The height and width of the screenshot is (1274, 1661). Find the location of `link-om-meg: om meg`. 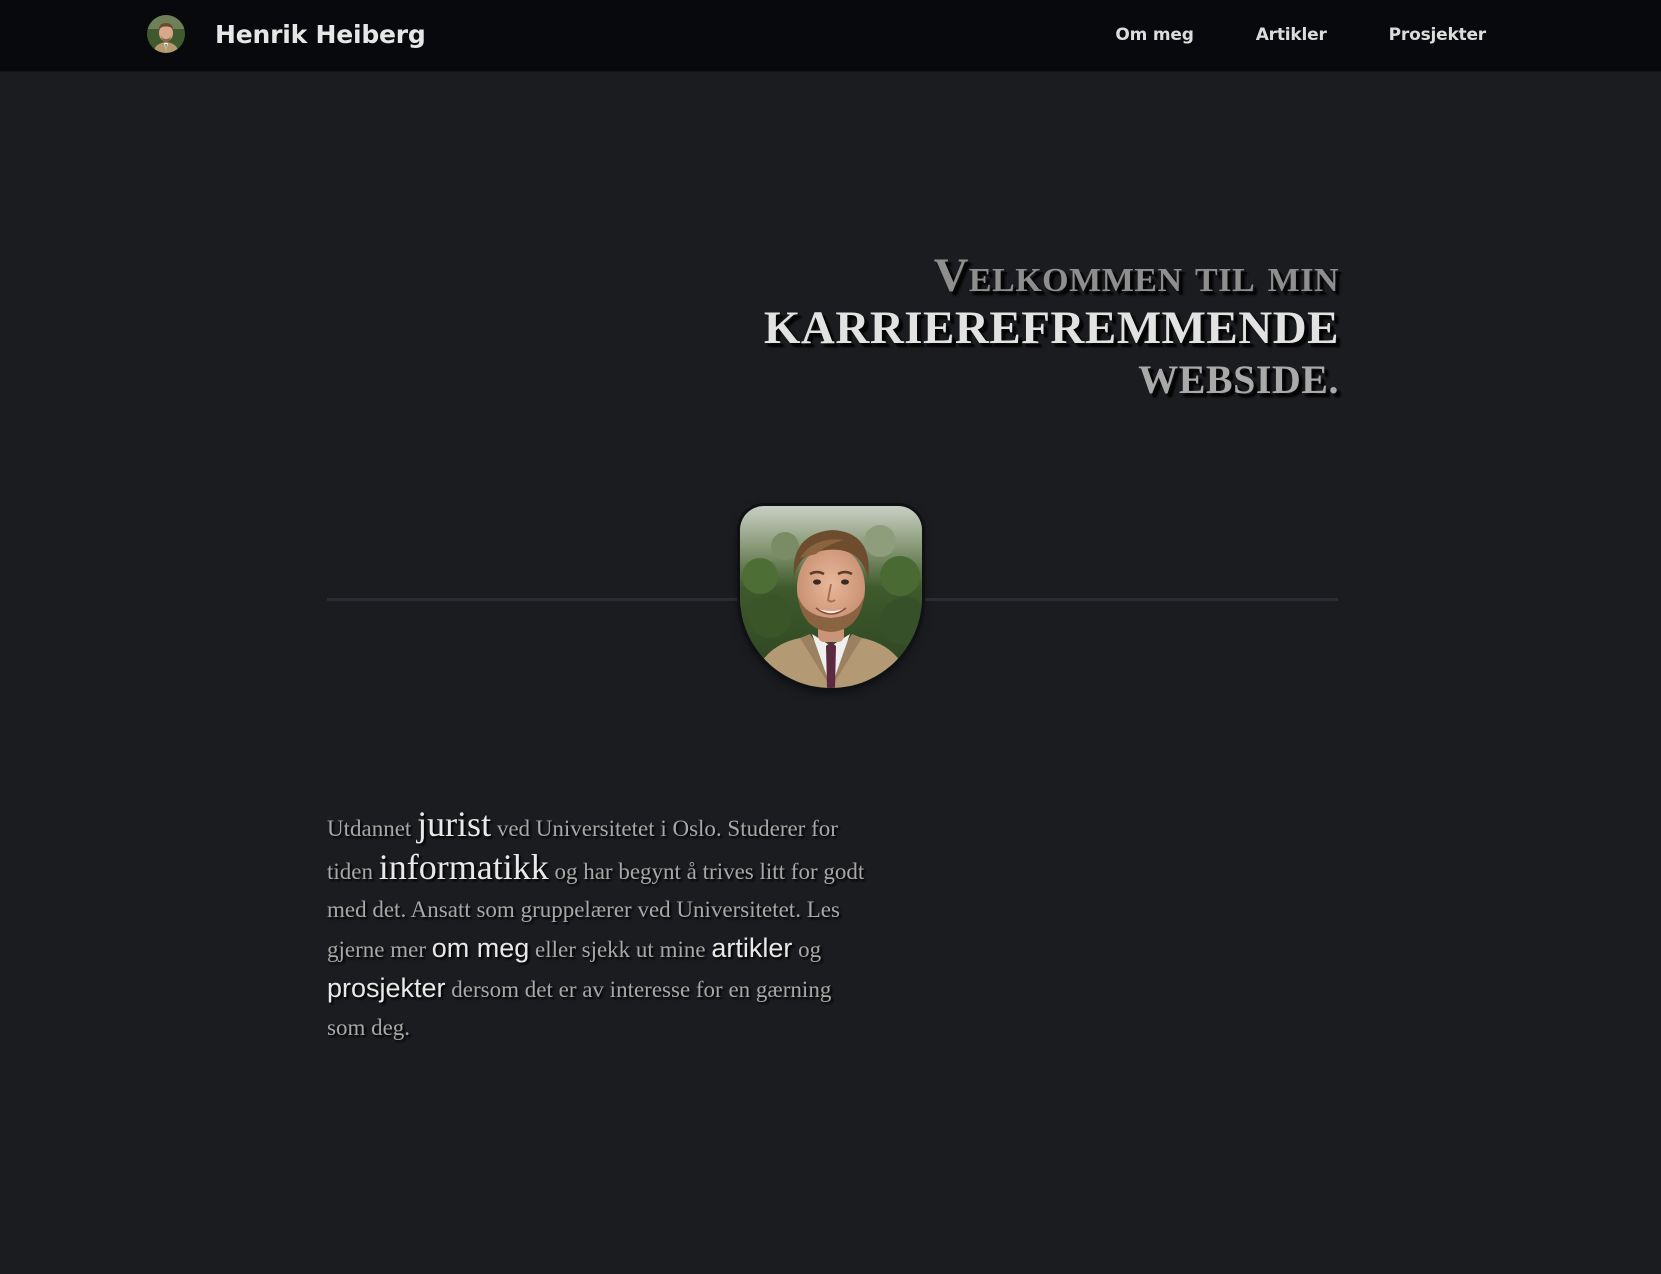

link-om-meg: om meg is located at coordinates (481, 948).